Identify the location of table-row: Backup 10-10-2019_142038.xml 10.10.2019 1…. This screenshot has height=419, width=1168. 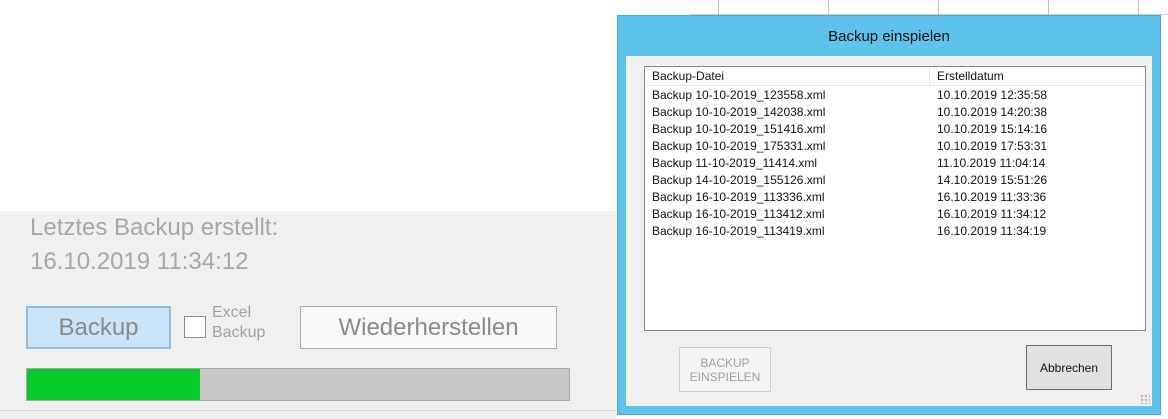
(895, 111).